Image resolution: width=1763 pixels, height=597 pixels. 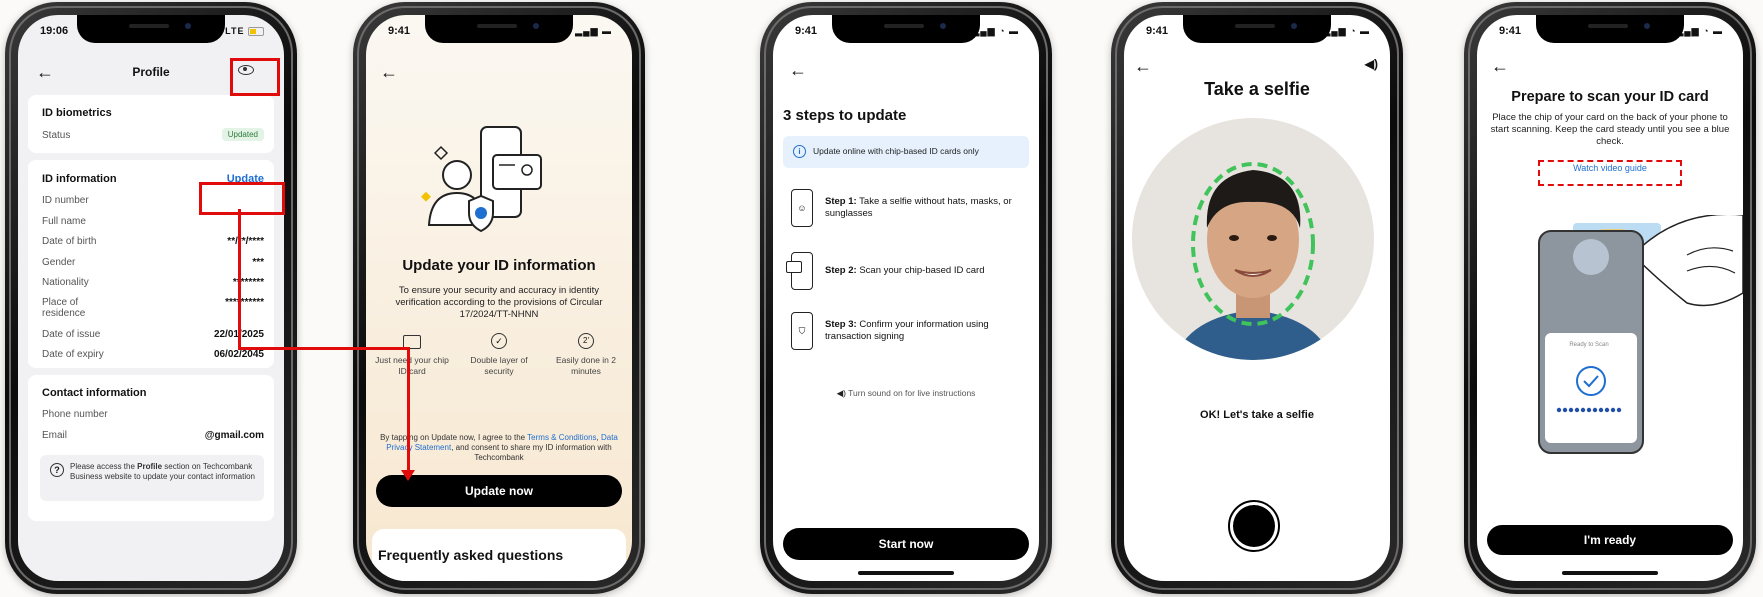 What do you see at coordinates (470, 555) in the screenshot?
I see `faq-title: Frequently asked questions` at bounding box center [470, 555].